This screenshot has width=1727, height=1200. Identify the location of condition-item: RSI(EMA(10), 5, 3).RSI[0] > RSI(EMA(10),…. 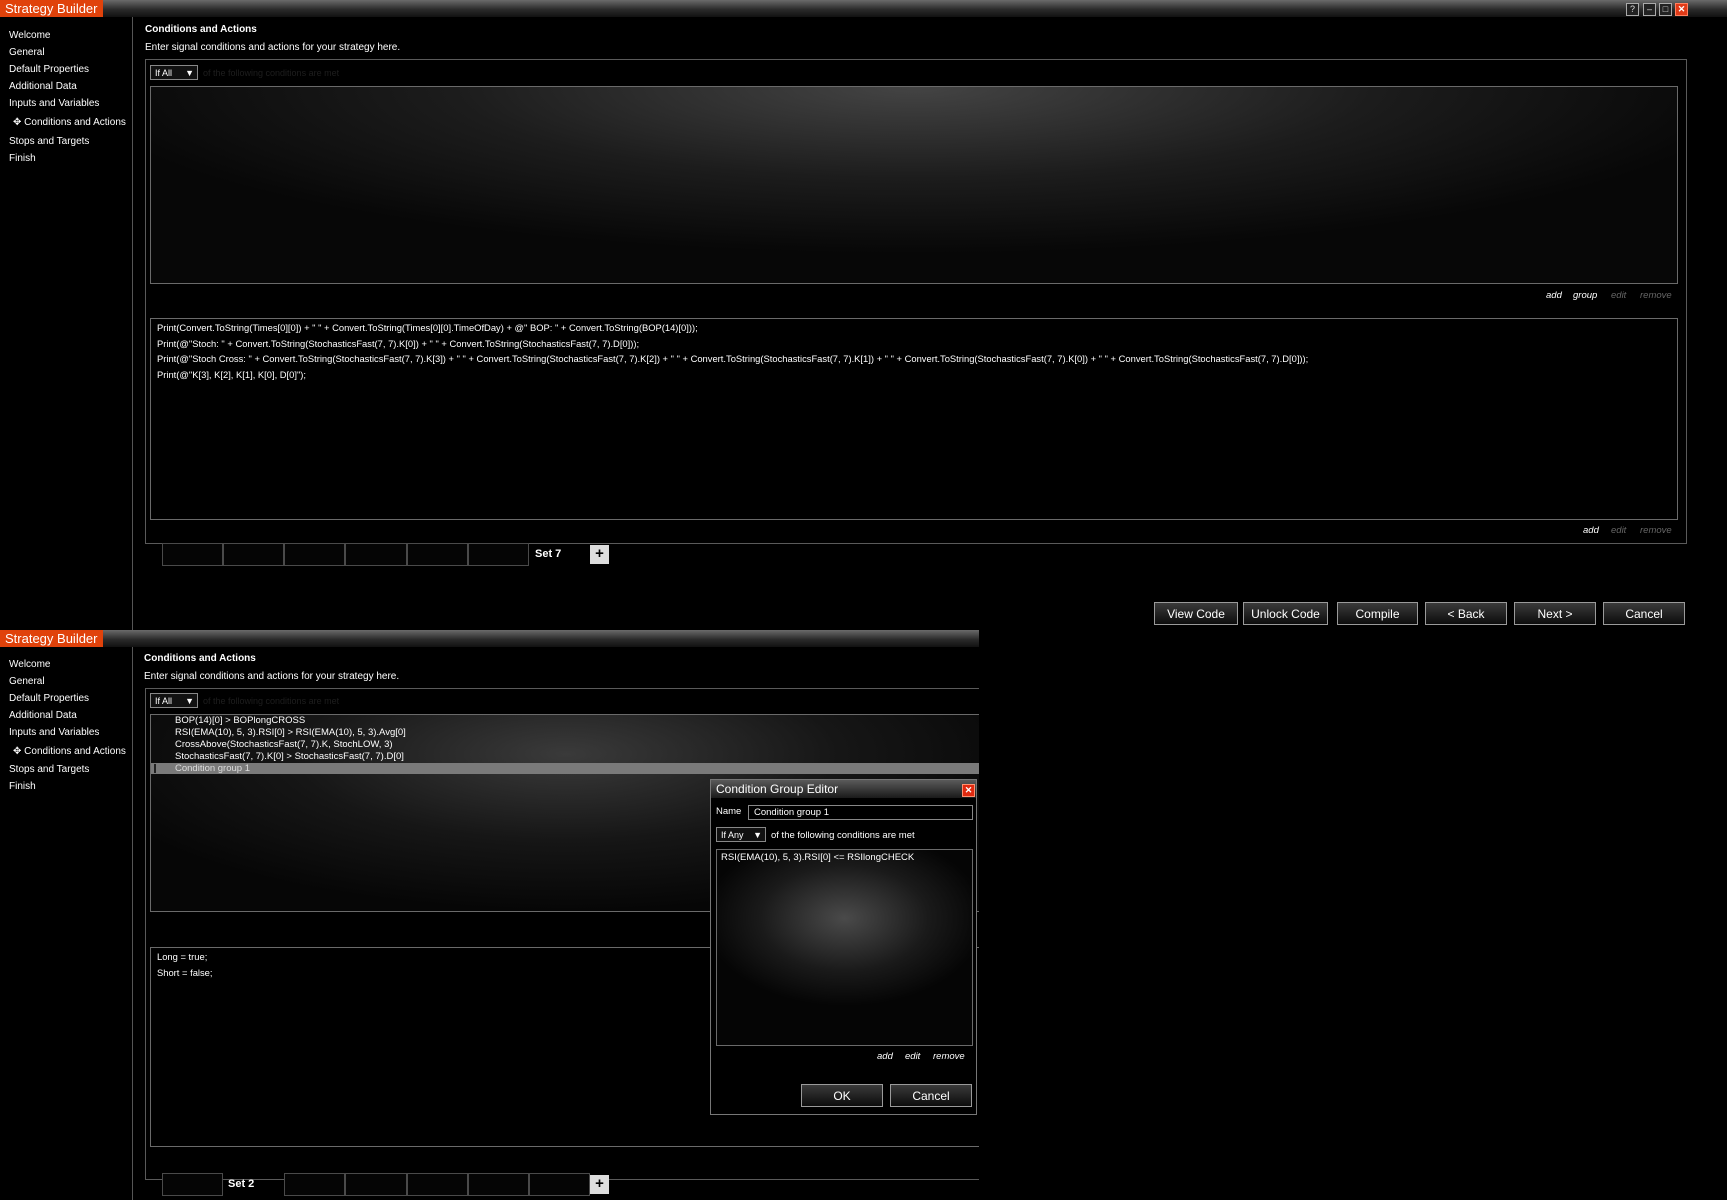
(290, 732).